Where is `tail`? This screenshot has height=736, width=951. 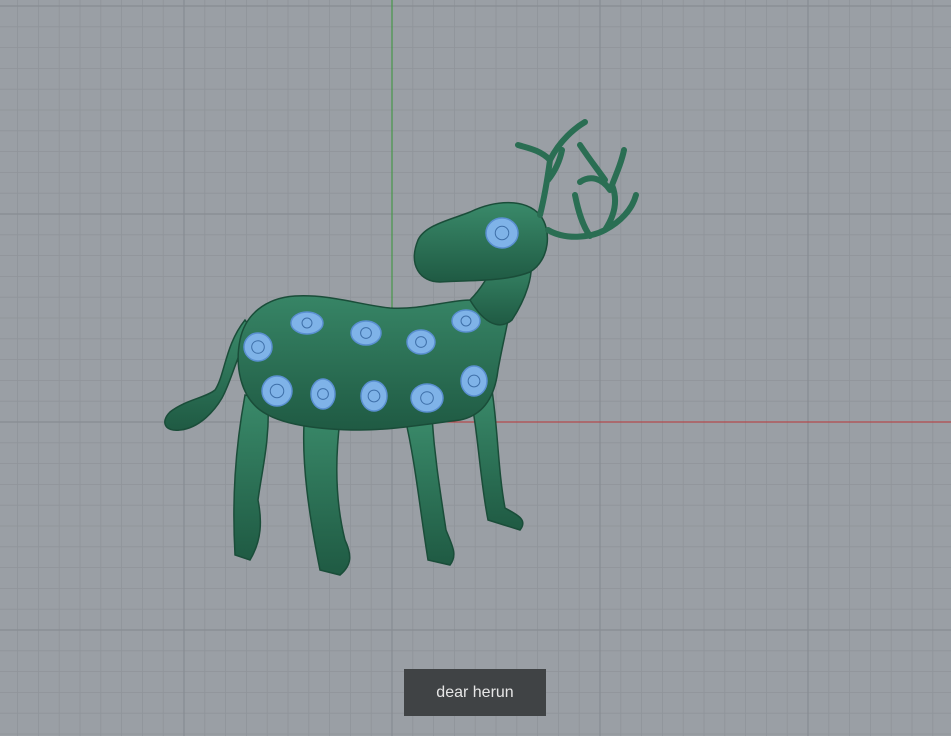 tail is located at coordinates (208, 374).